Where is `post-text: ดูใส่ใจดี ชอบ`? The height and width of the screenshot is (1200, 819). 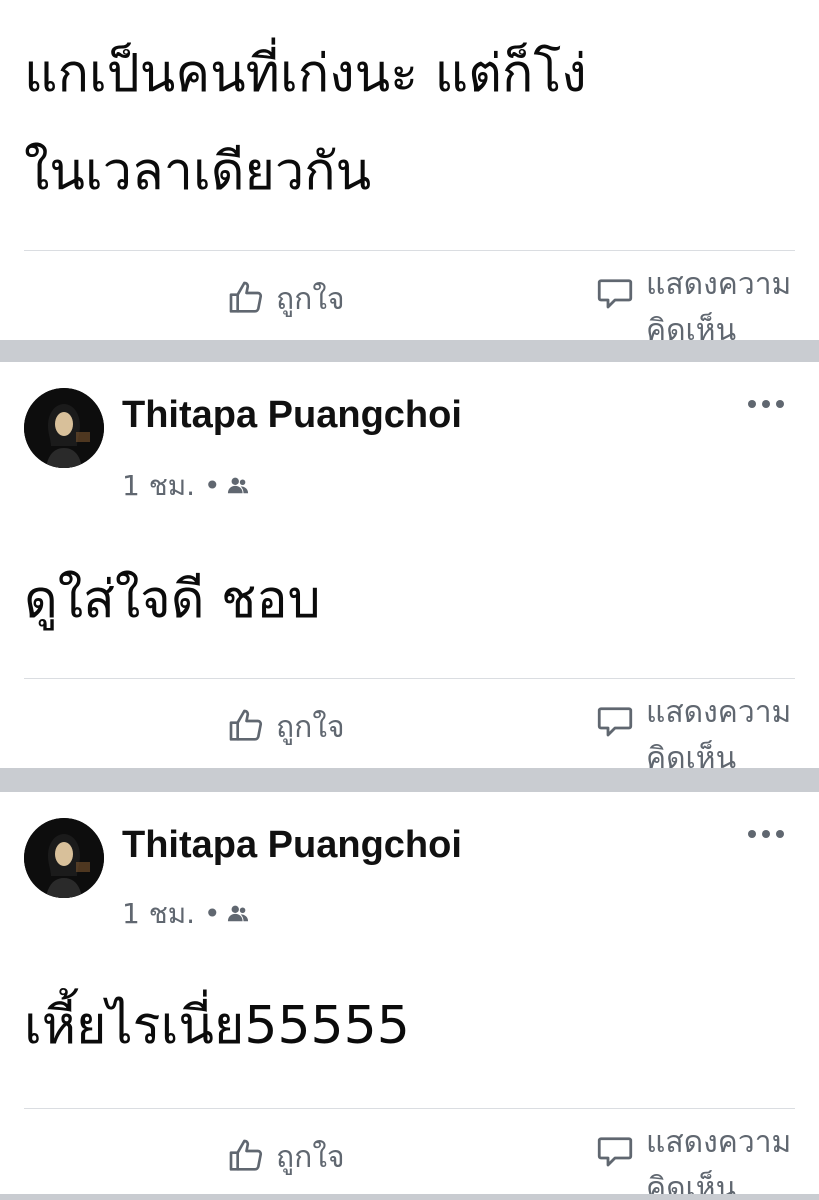 post-text: ดูใส่ใจดี ชอบ is located at coordinates (172, 600).